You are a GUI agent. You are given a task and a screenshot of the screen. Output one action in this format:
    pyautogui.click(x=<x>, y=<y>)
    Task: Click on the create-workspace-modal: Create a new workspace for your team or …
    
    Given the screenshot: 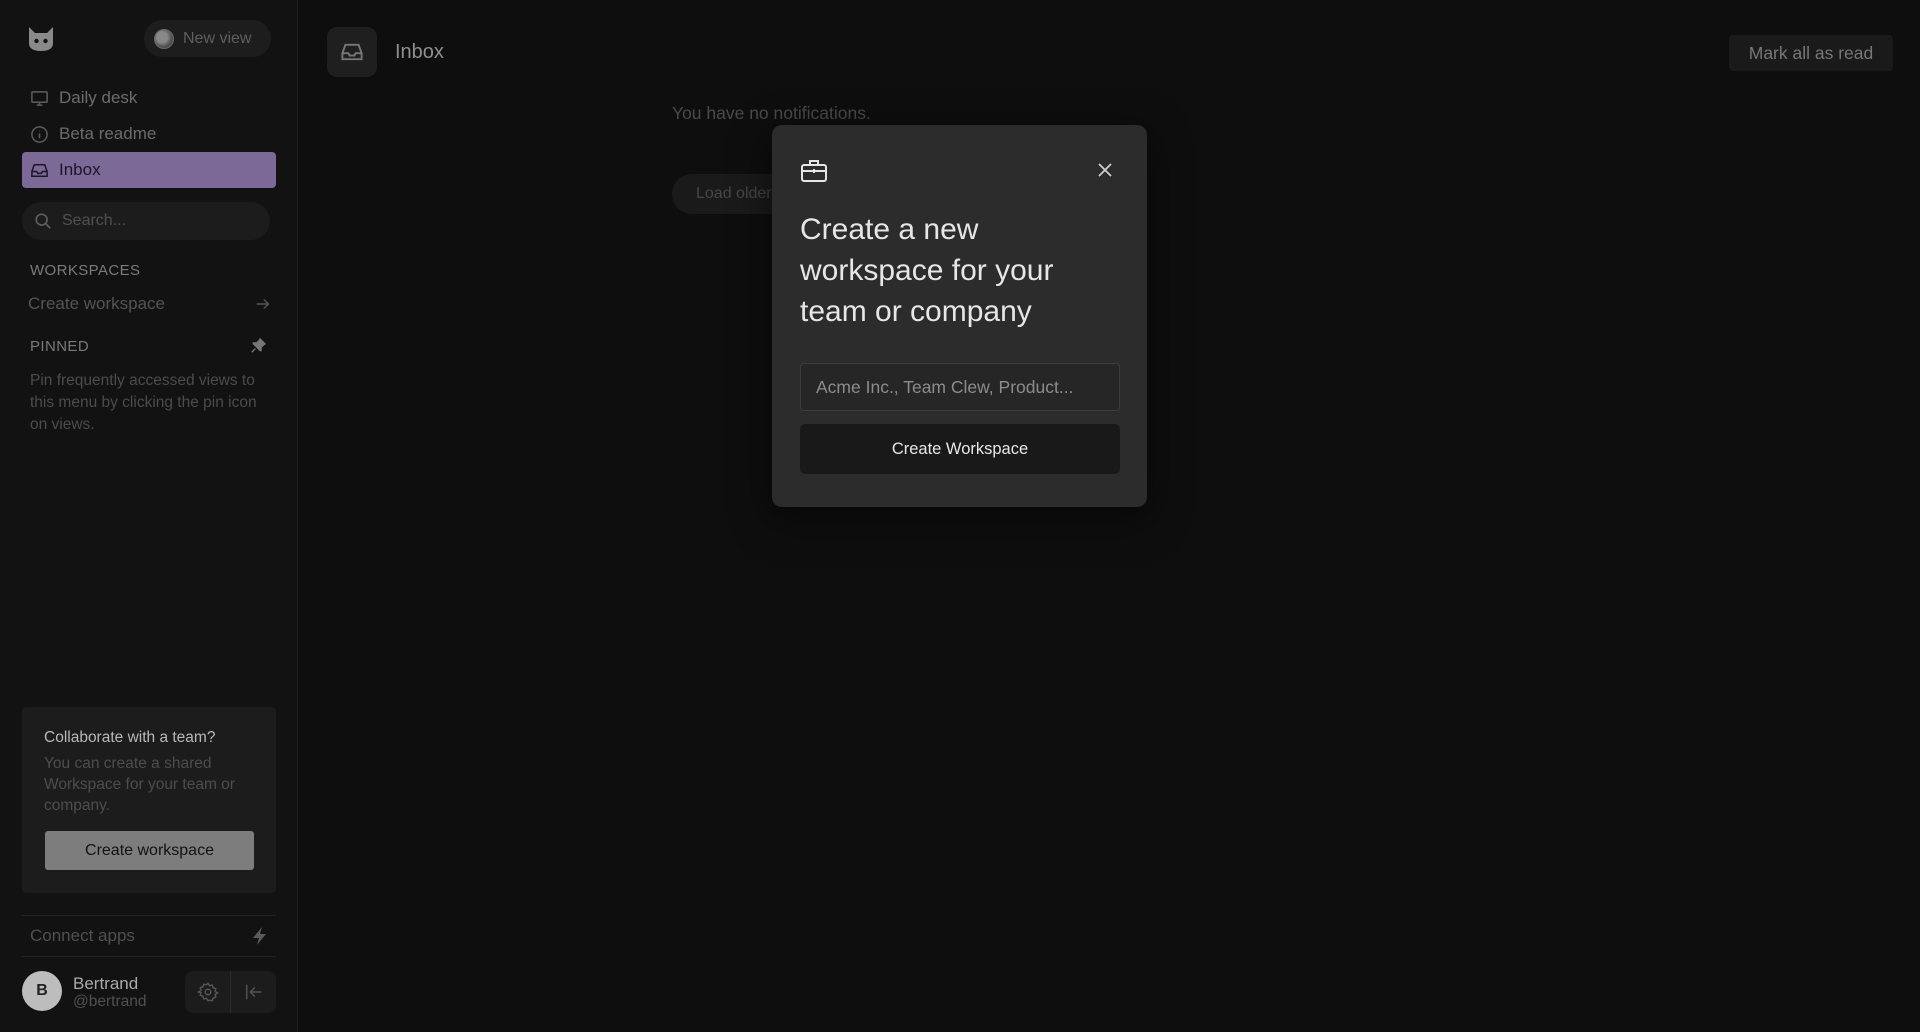 What is the action you would take?
    pyautogui.click(x=959, y=316)
    